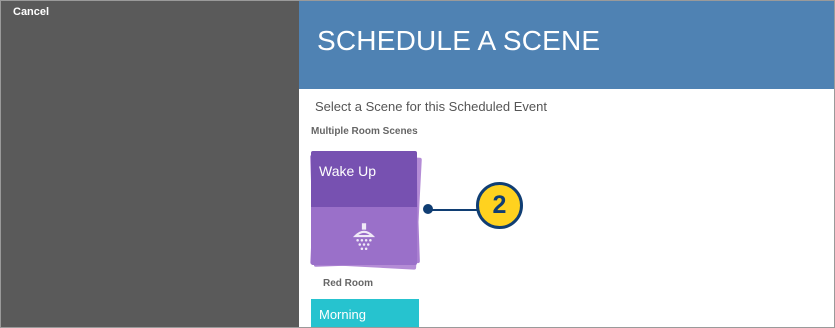 The width and height of the screenshot is (835, 328). I want to click on callout-dot, so click(428, 209).